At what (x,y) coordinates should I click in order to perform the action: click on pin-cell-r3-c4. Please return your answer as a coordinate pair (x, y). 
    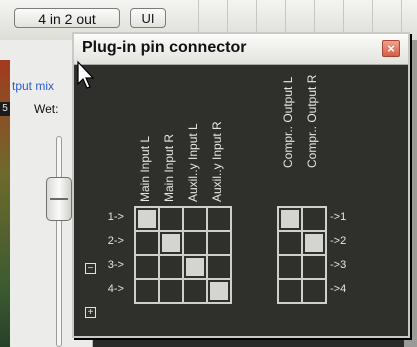
    Looking at the image, I should click on (219, 267).